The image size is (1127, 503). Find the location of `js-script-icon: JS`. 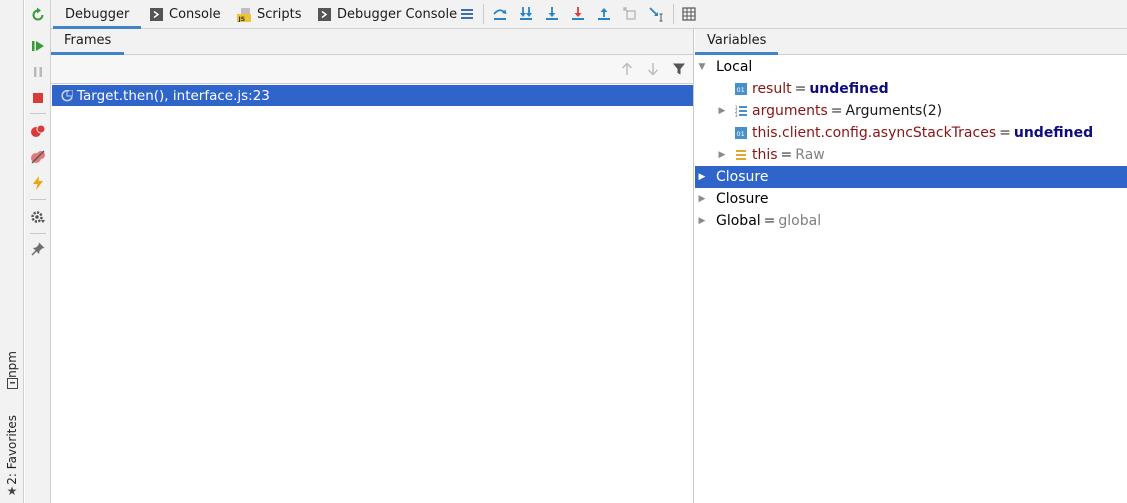

js-script-icon: JS is located at coordinates (244, 14).